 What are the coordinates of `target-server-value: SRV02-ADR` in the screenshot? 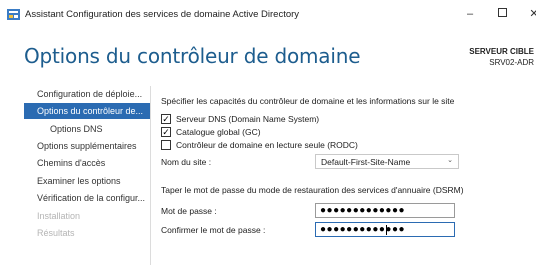 It's located at (511, 62).